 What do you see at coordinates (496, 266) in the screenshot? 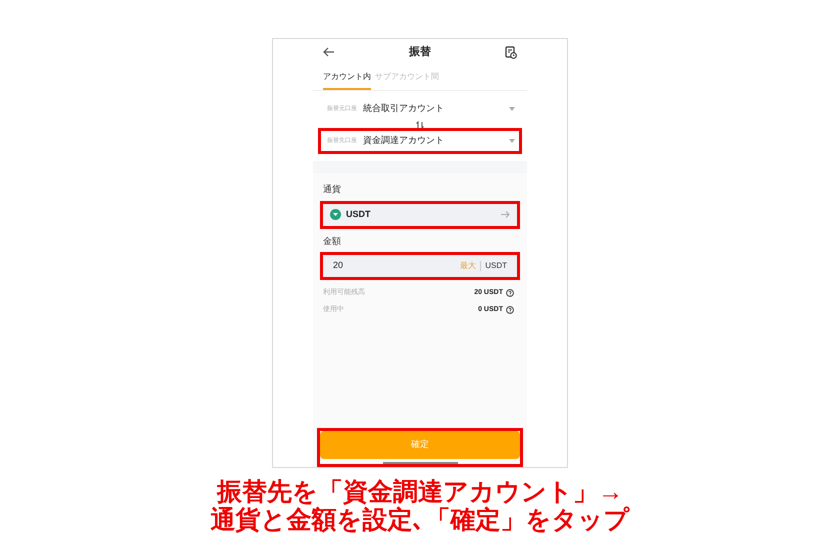
I see `unit-label: USDT` at bounding box center [496, 266].